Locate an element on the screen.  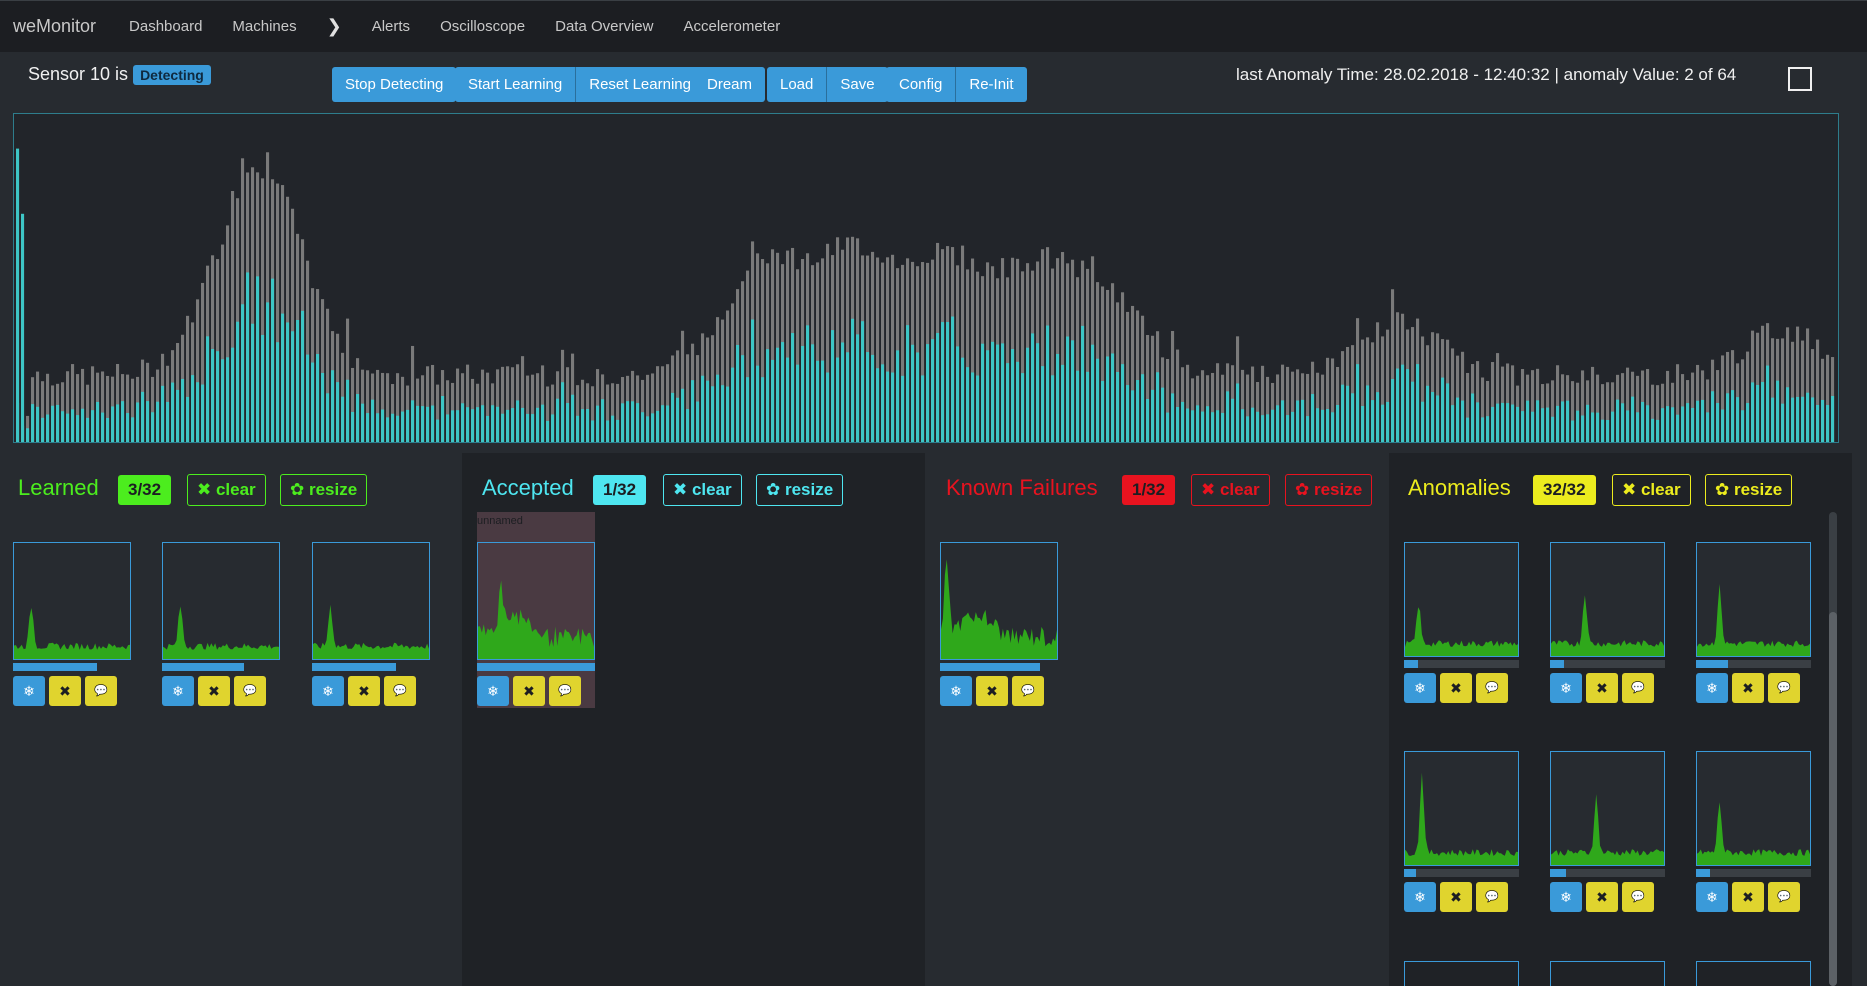
dream-button: Dream is located at coordinates (730, 84).